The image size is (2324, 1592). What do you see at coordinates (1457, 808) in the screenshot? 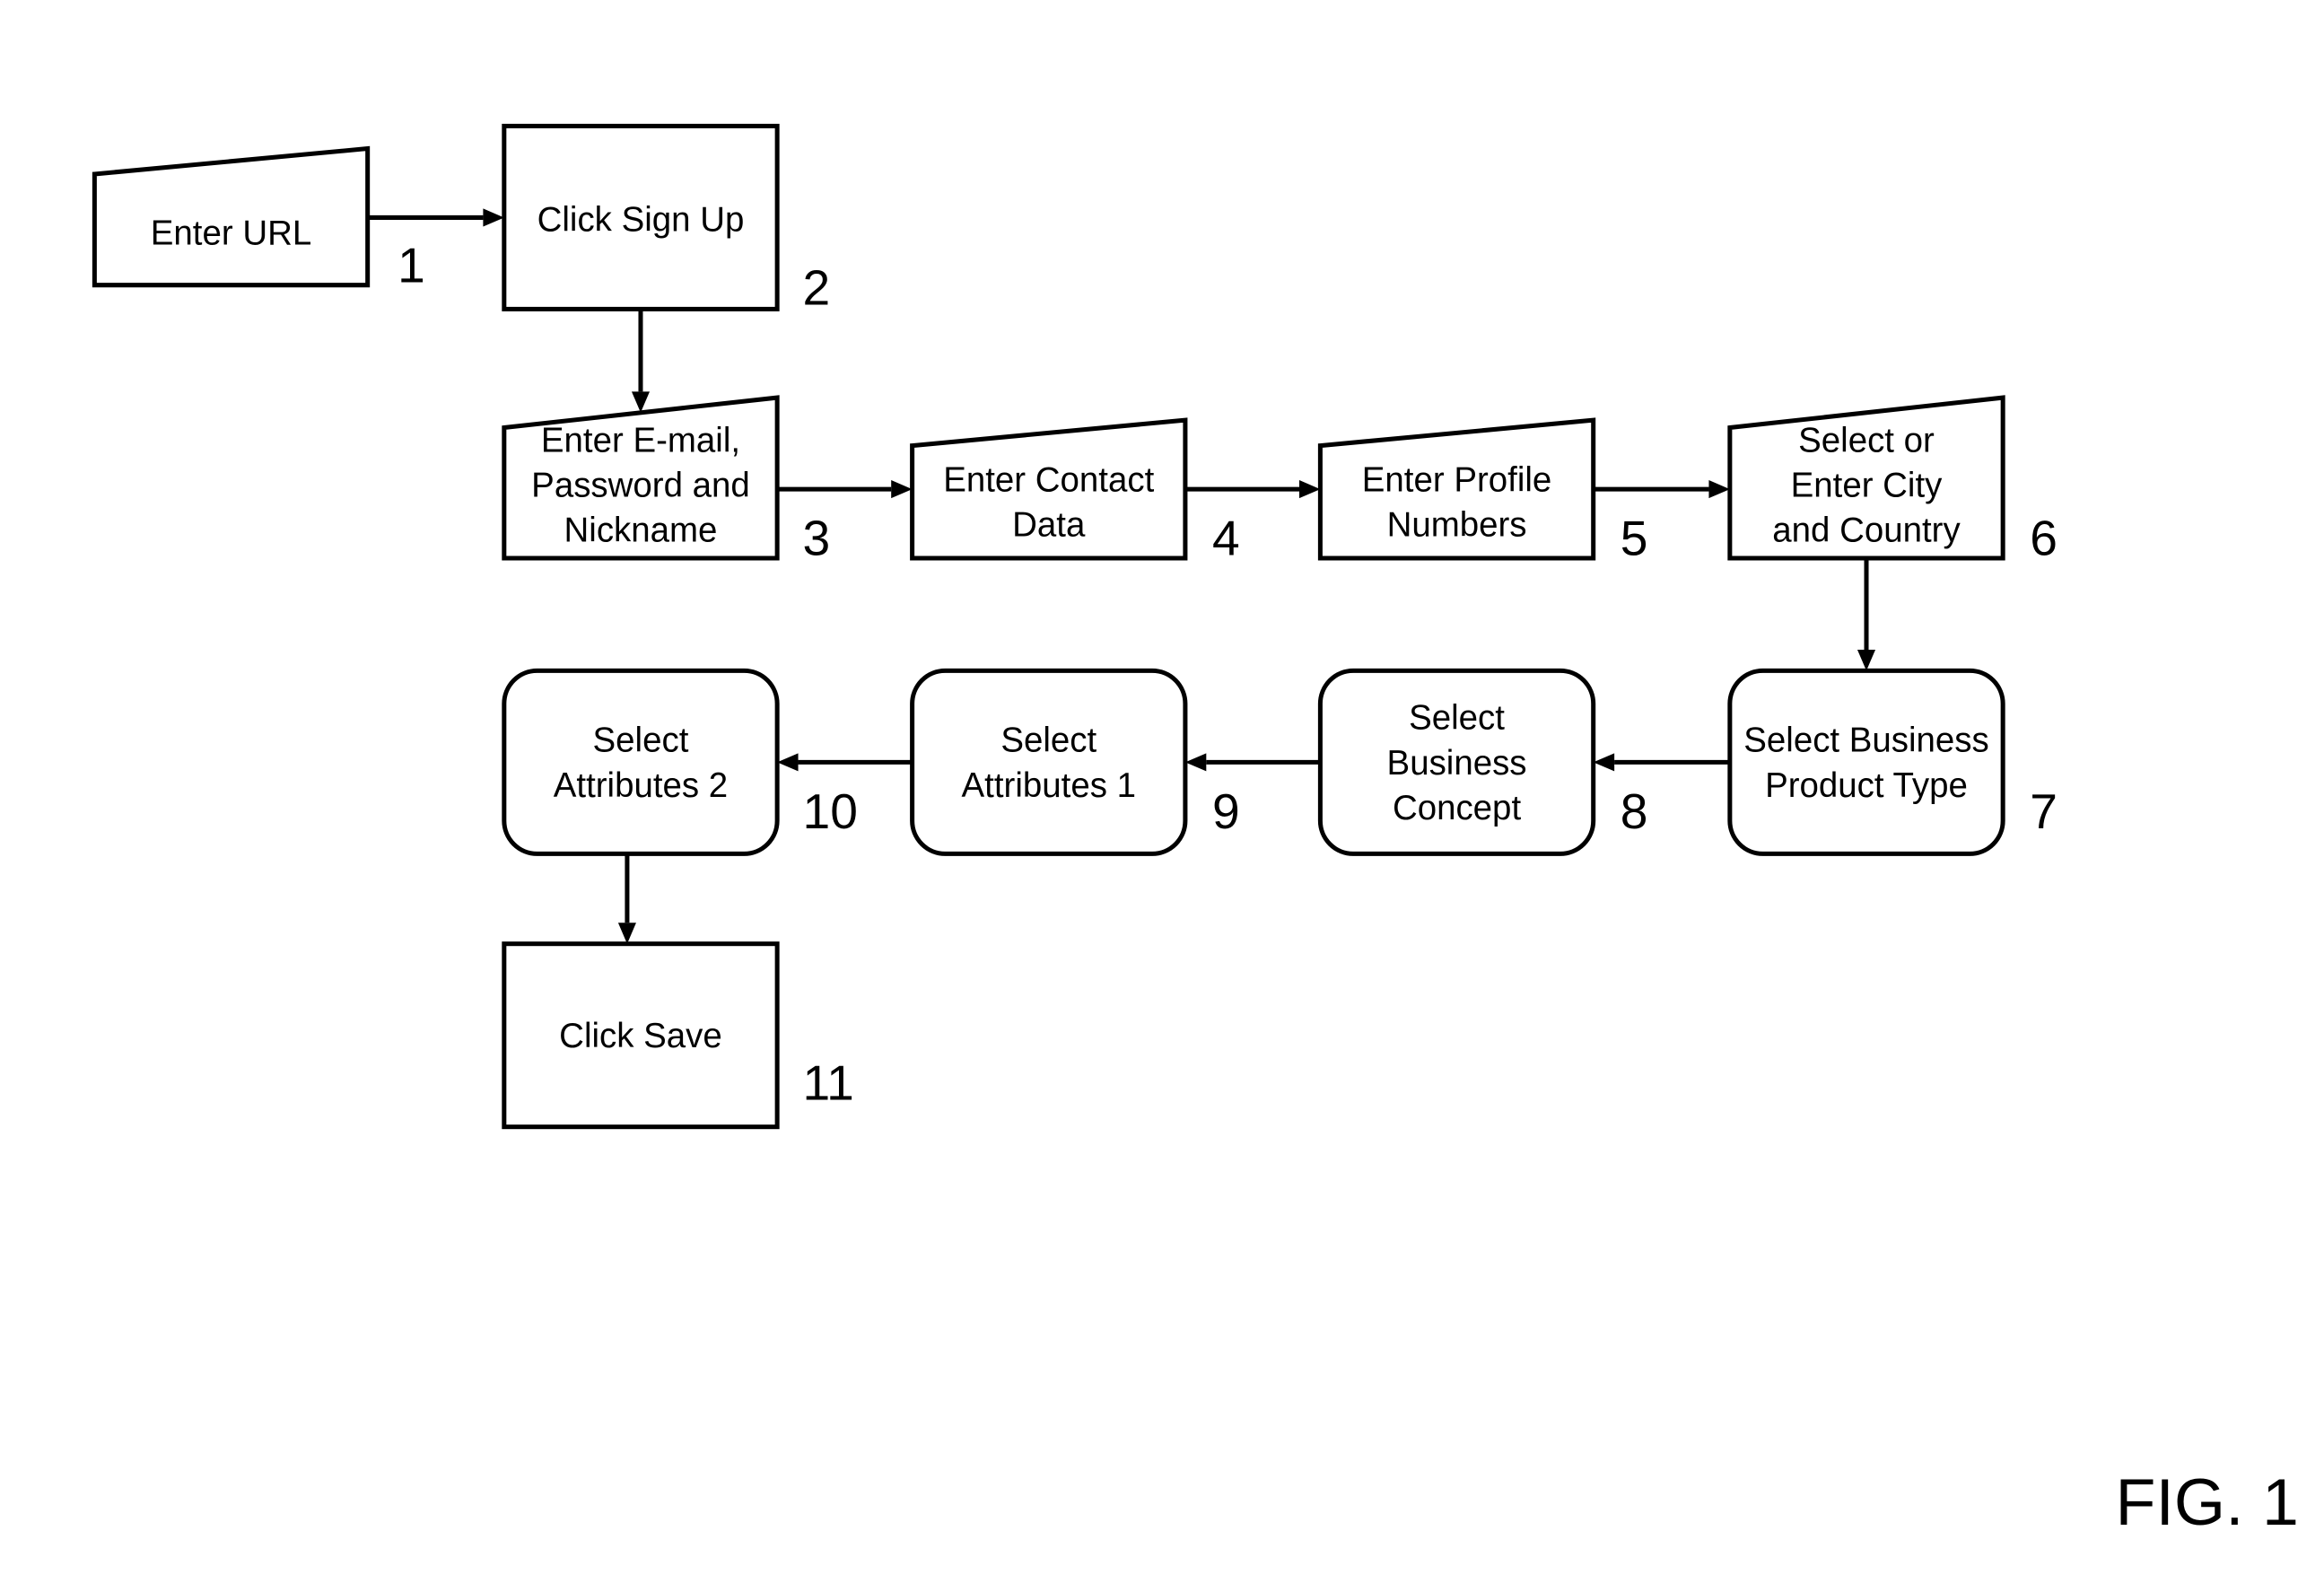
I see `step-8-label-line: Concept` at bounding box center [1457, 808].